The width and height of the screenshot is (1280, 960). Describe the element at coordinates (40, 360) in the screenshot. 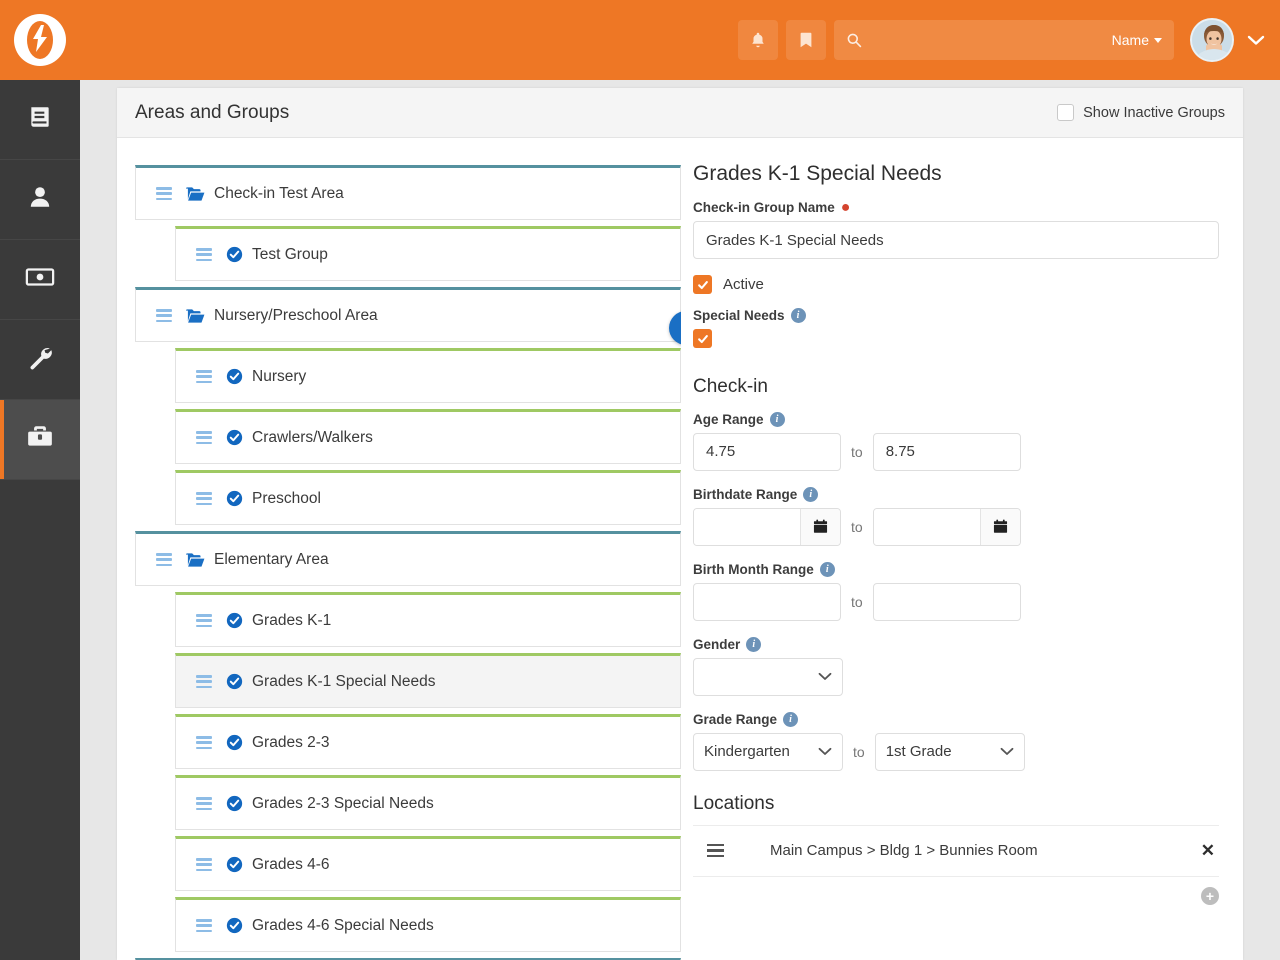

I see `sidebar-item-admin-tools` at that location.